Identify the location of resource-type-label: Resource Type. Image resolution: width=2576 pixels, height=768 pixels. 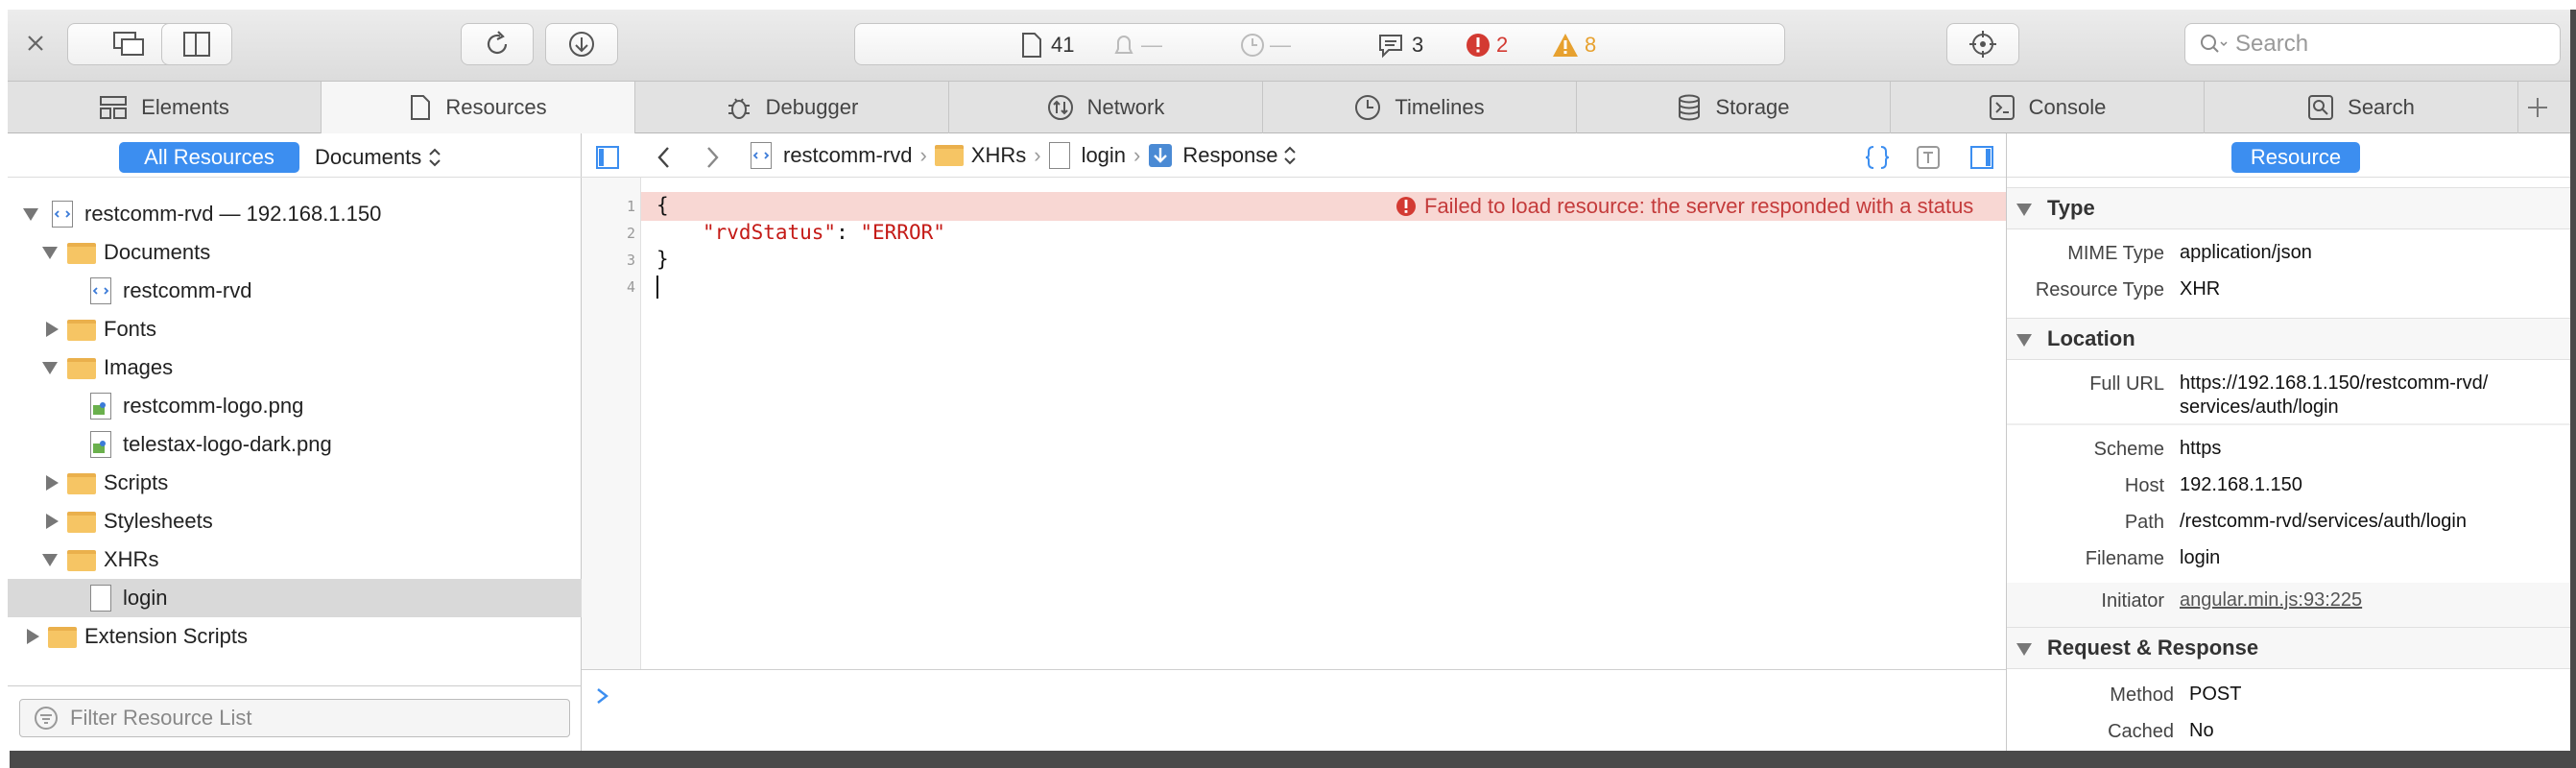
(2099, 289).